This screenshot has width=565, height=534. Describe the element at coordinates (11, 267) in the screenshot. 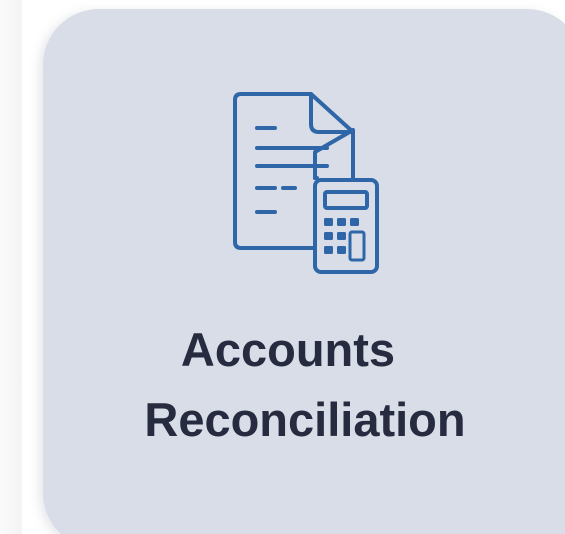

I see `page-edge-shadow` at that location.